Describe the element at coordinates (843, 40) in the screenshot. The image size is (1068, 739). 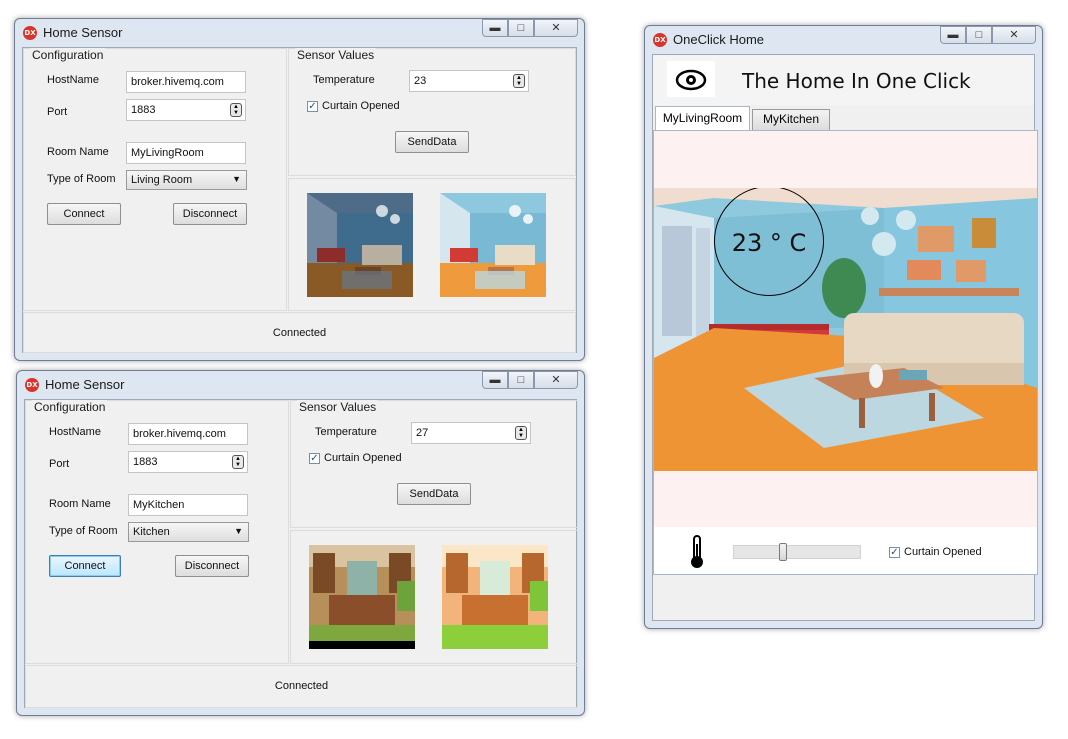
I see `title-bar: DX OneClick Home ▬ □ ✕` at that location.